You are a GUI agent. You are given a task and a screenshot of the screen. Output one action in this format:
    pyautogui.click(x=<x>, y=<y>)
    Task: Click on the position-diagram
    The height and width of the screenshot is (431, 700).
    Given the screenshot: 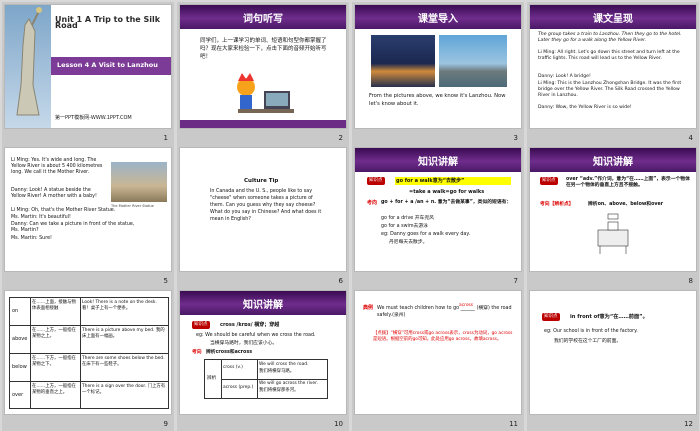 What is the action you would take?
    pyautogui.click(x=614, y=236)
    